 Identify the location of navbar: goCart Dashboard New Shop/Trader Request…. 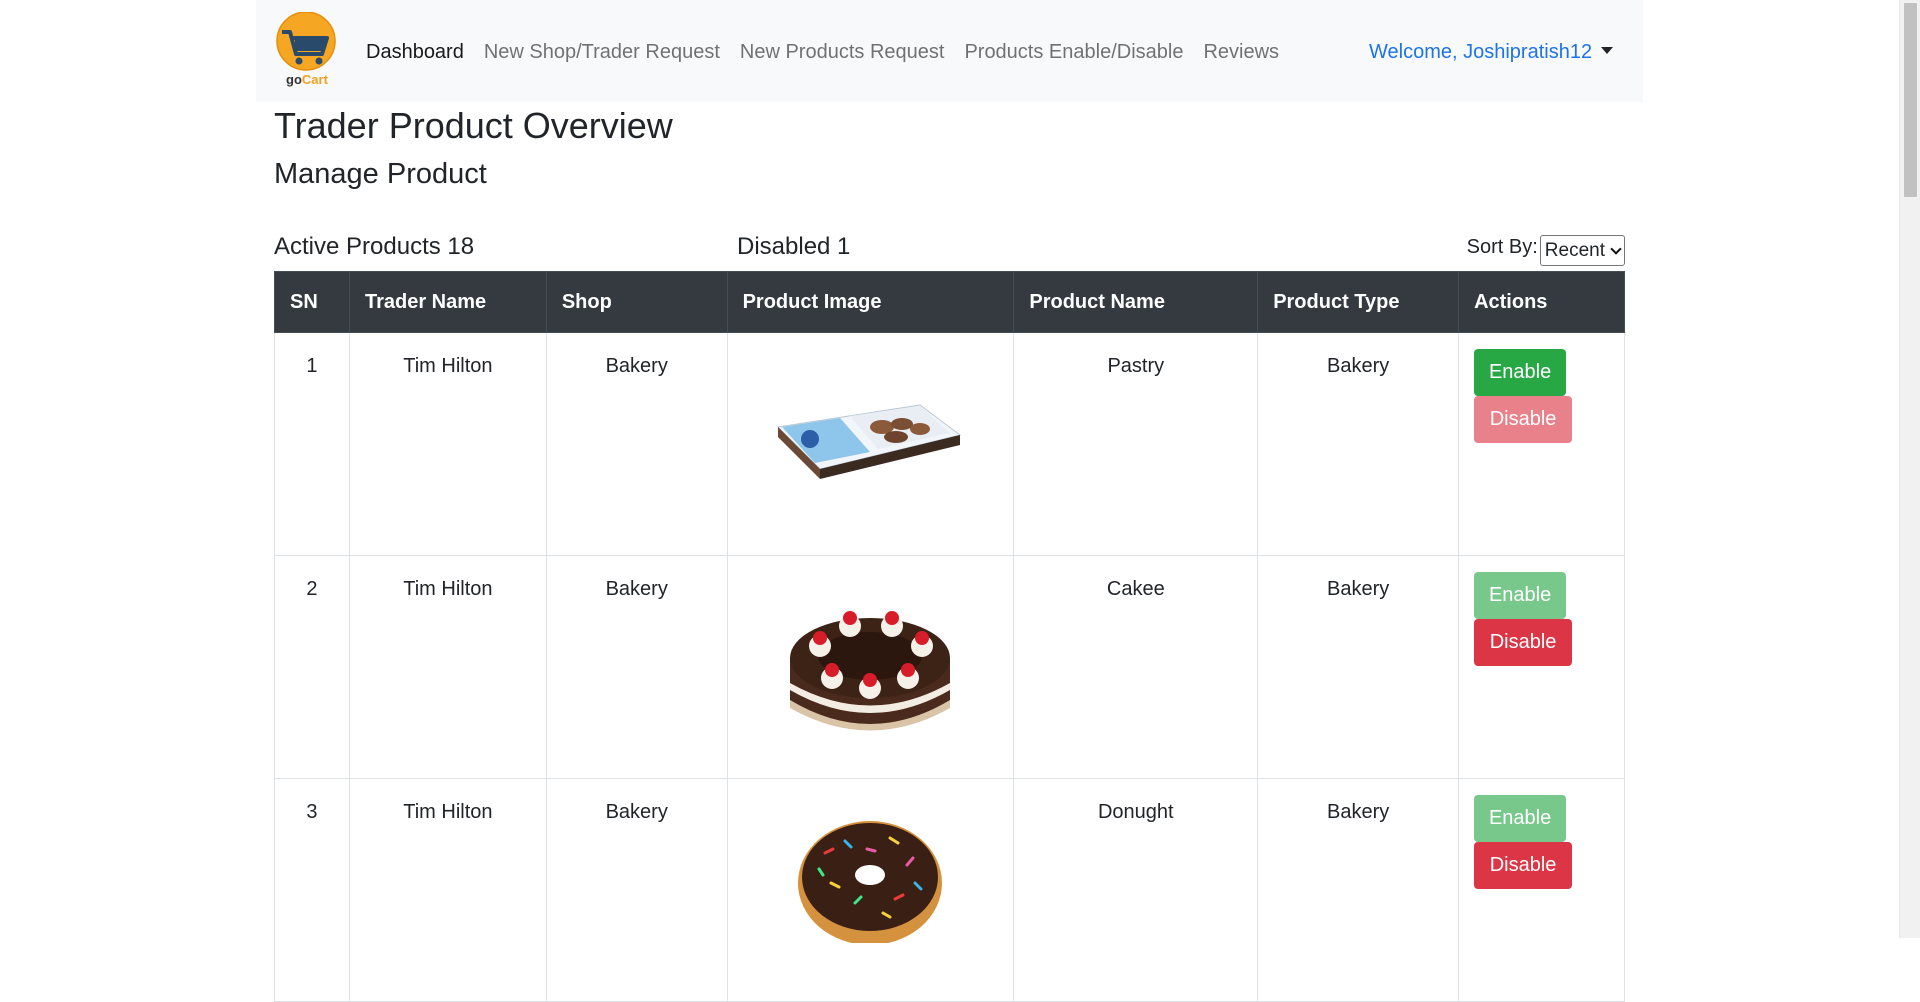
(949, 51).